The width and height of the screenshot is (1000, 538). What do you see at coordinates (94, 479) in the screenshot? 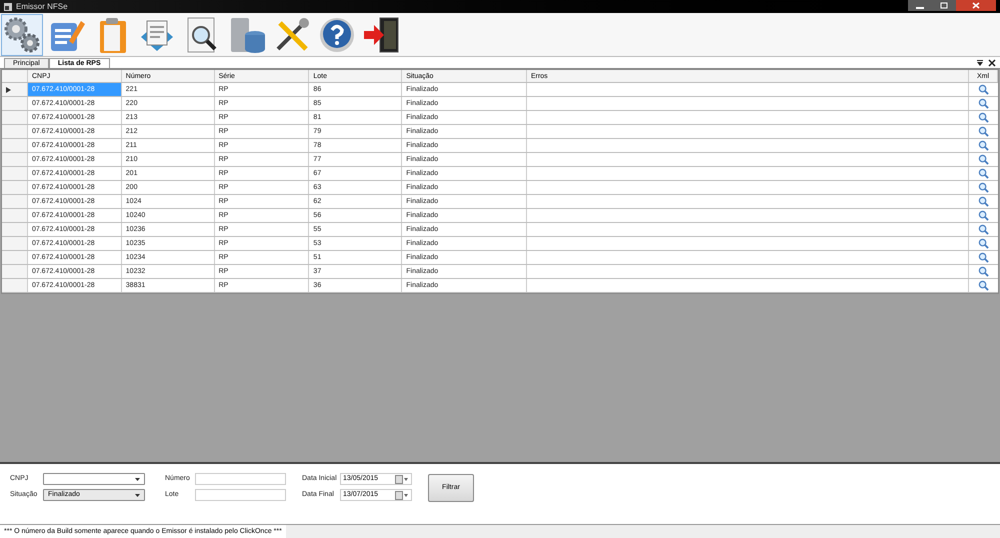
I see `cnpj-dropdown` at bounding box center [94, 479].